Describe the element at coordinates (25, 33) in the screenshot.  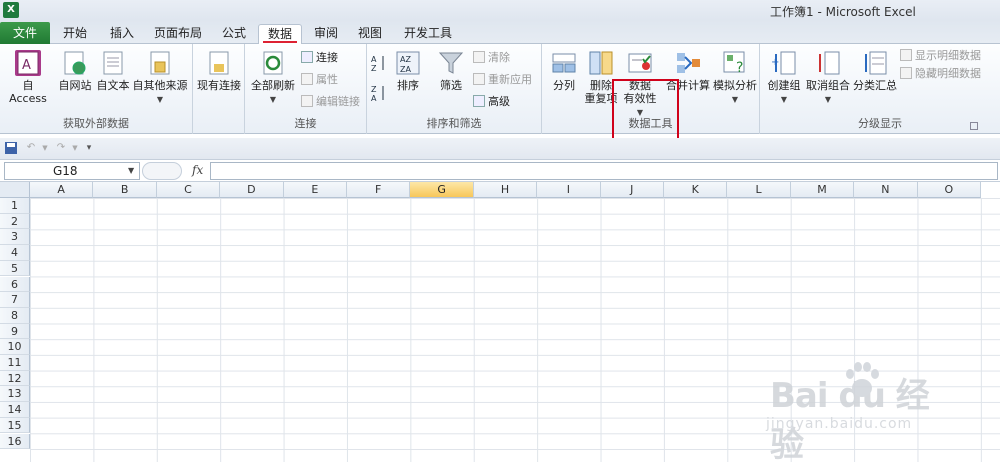
I see `tab-file: 文件` at that location.